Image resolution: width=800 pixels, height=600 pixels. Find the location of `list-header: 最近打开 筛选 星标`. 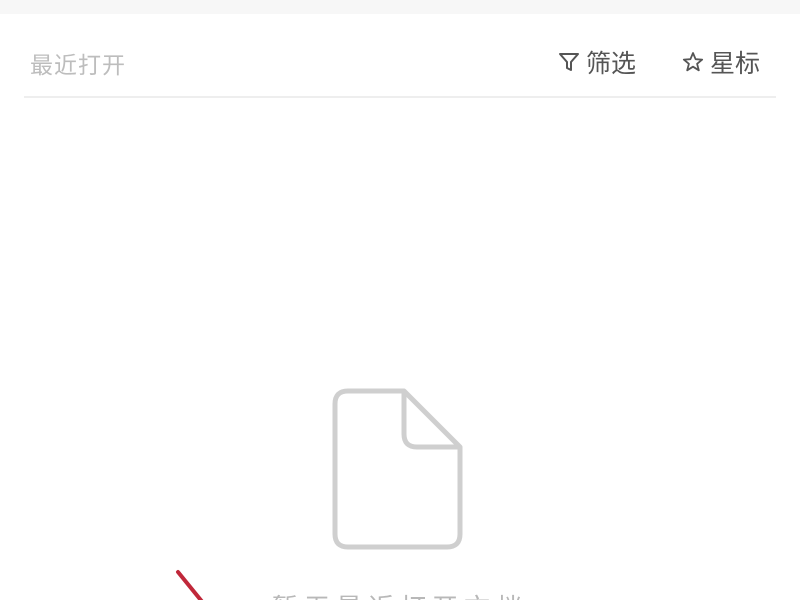

list-header: 最近打开 筛选 星标 is located at coordinates (400, 63).